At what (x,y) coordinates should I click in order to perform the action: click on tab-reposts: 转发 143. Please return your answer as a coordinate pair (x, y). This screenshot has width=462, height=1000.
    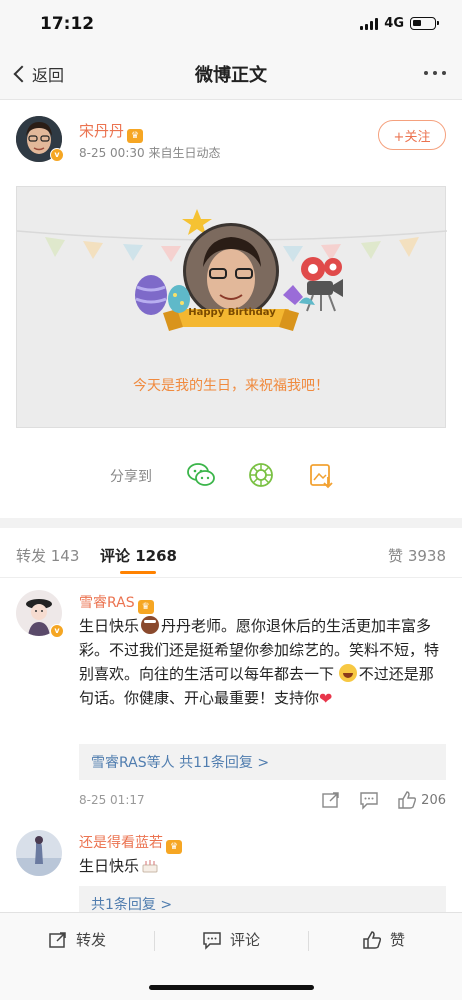
    Looking at the image, I should click on (47, 555).